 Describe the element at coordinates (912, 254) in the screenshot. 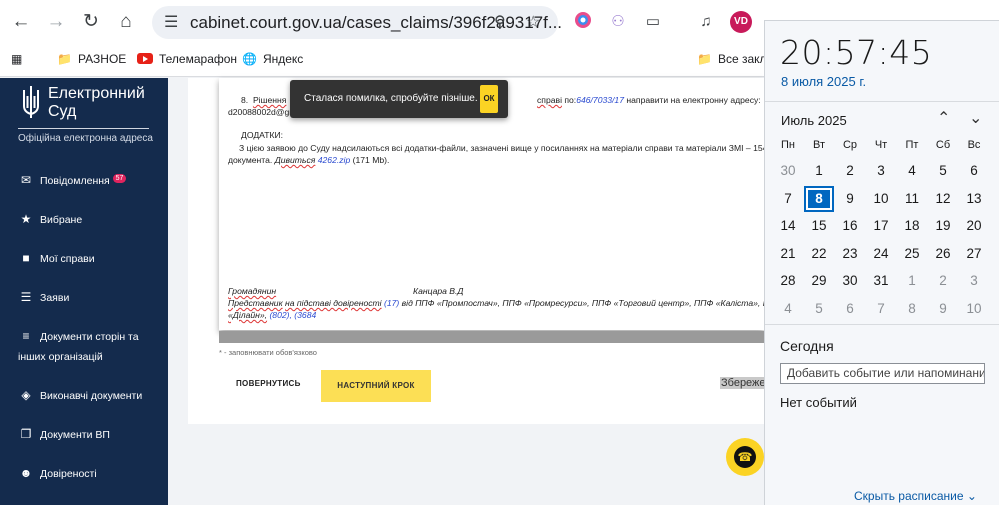

I see `calendar-day: 25` at that location.